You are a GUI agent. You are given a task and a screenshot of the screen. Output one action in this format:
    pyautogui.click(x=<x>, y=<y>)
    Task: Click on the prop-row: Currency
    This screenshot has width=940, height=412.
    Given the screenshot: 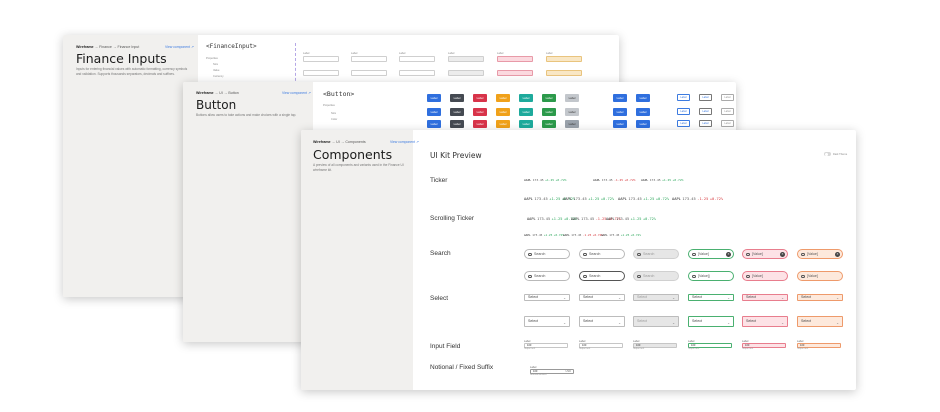 What is the action you would take?
    pyautogui.click(x=218, y=76)
    